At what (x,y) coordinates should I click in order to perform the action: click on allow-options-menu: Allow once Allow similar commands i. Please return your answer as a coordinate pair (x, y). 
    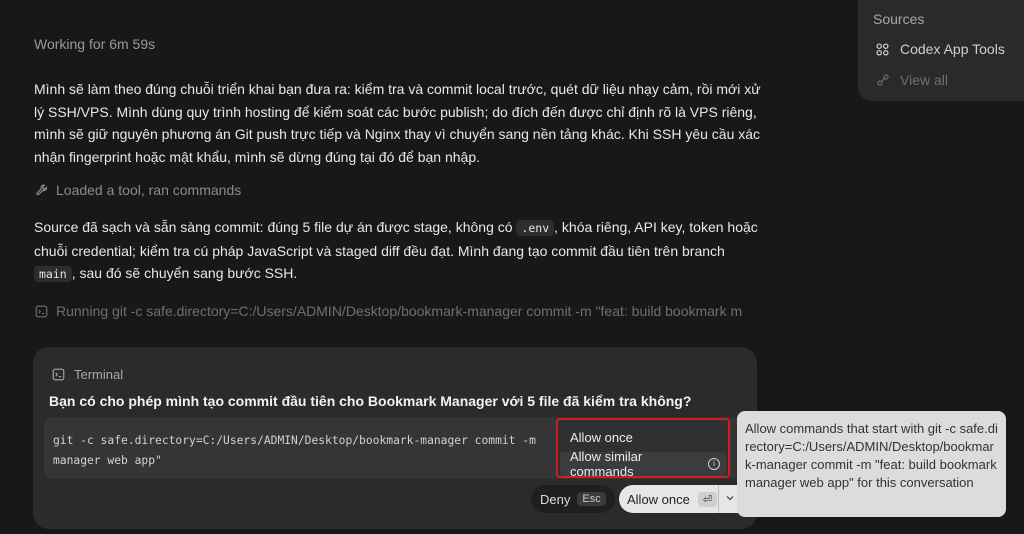
    Looking at the image, I should click on (643, 448).